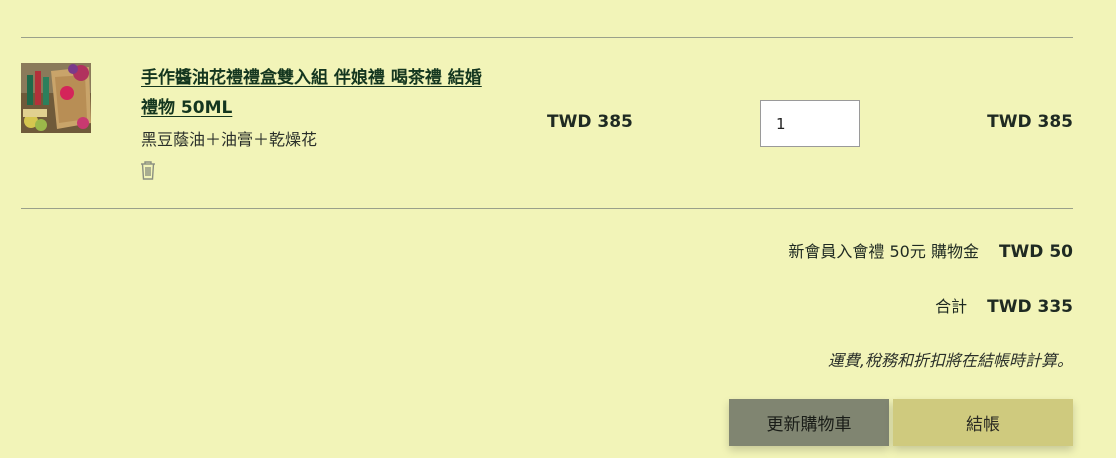 The width and height of the screenshot is (1116, 458). Describe the element at coordinates (56, 98) in the screenshot. I see `product-thumbnail` at that location.